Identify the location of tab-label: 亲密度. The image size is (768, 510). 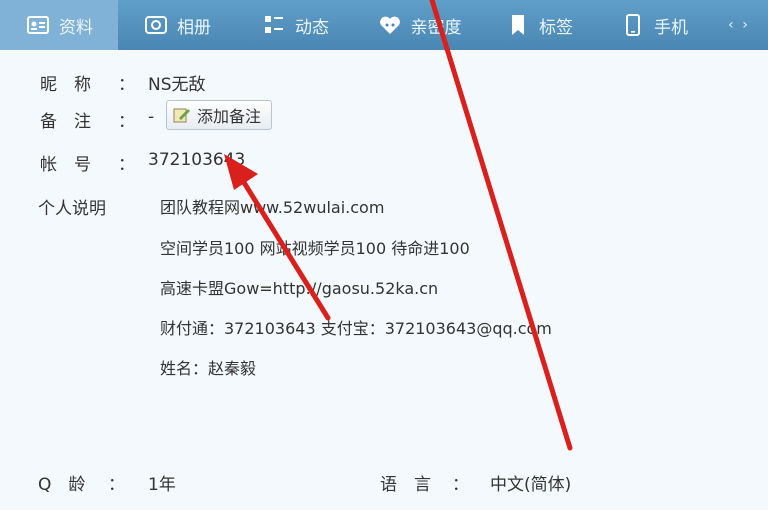
(436, 27).